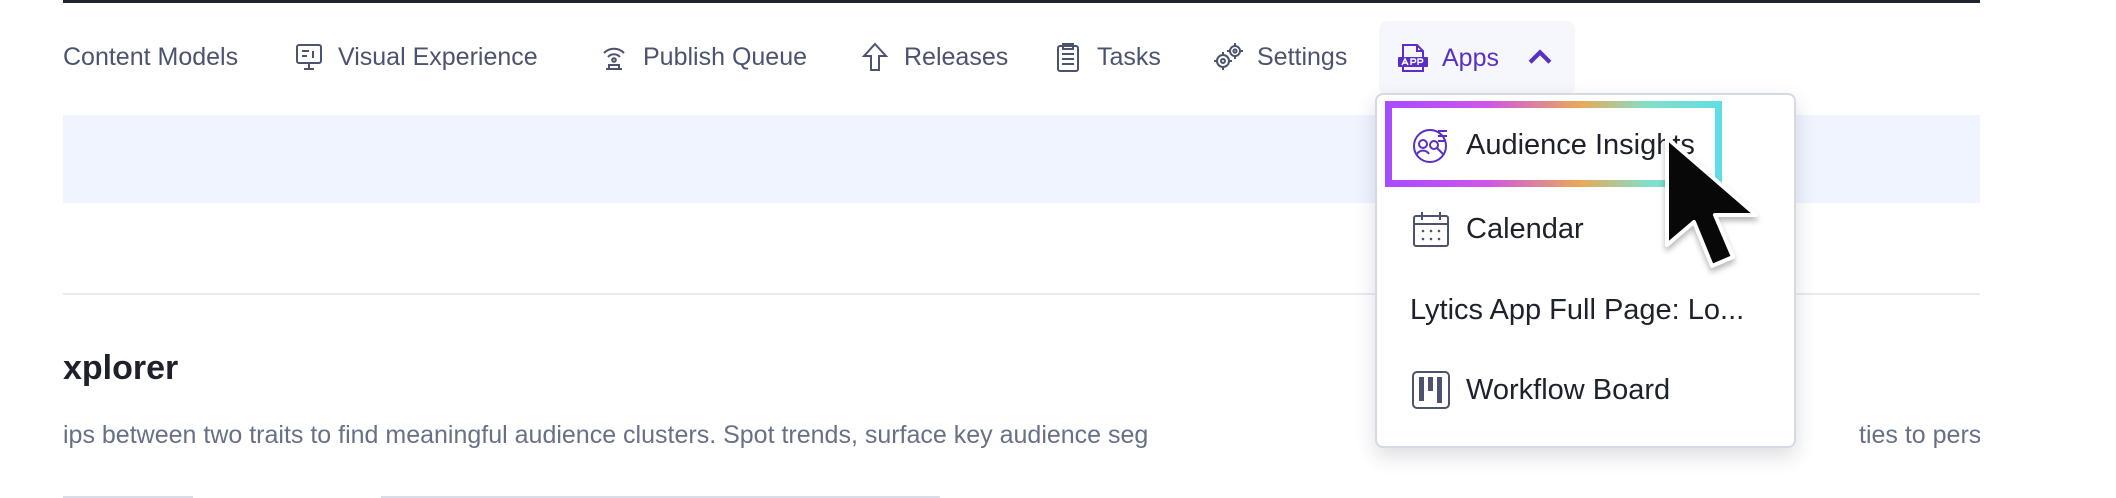  I want to click on nav-item-tasks-label: Tasks, so click(1129, 56).